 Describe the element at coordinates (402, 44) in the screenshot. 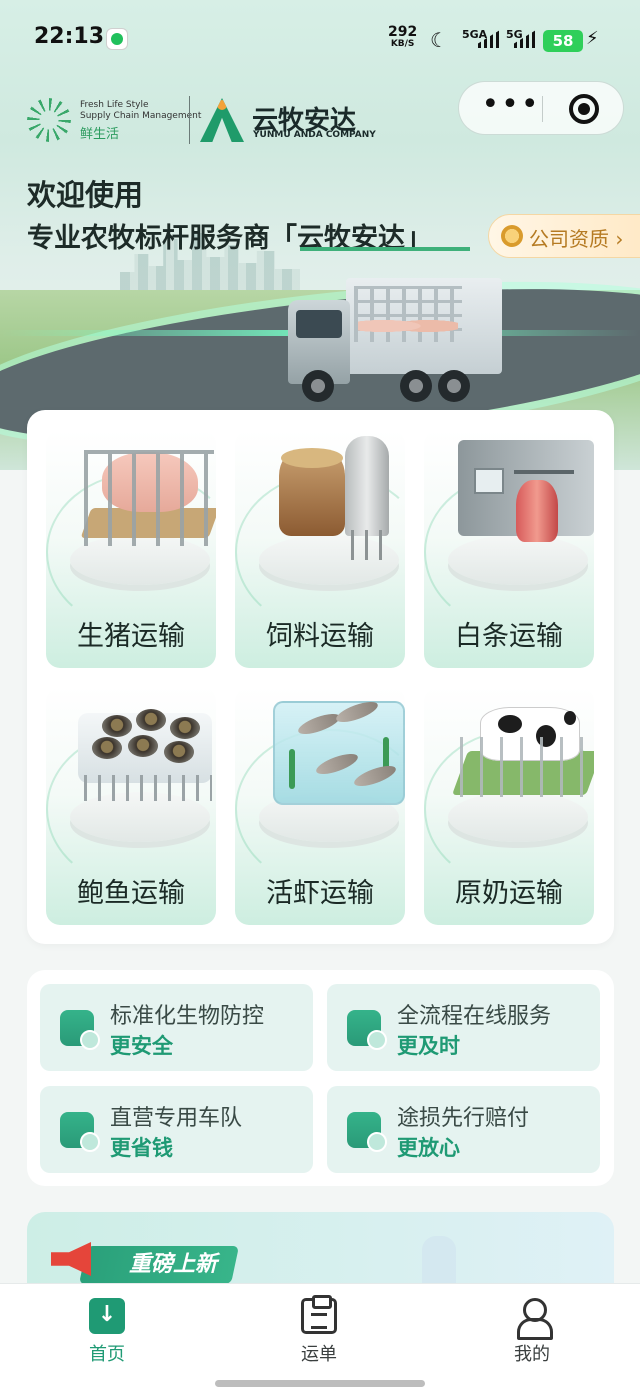

I see `network-speed-unit: KB/S` at that location.